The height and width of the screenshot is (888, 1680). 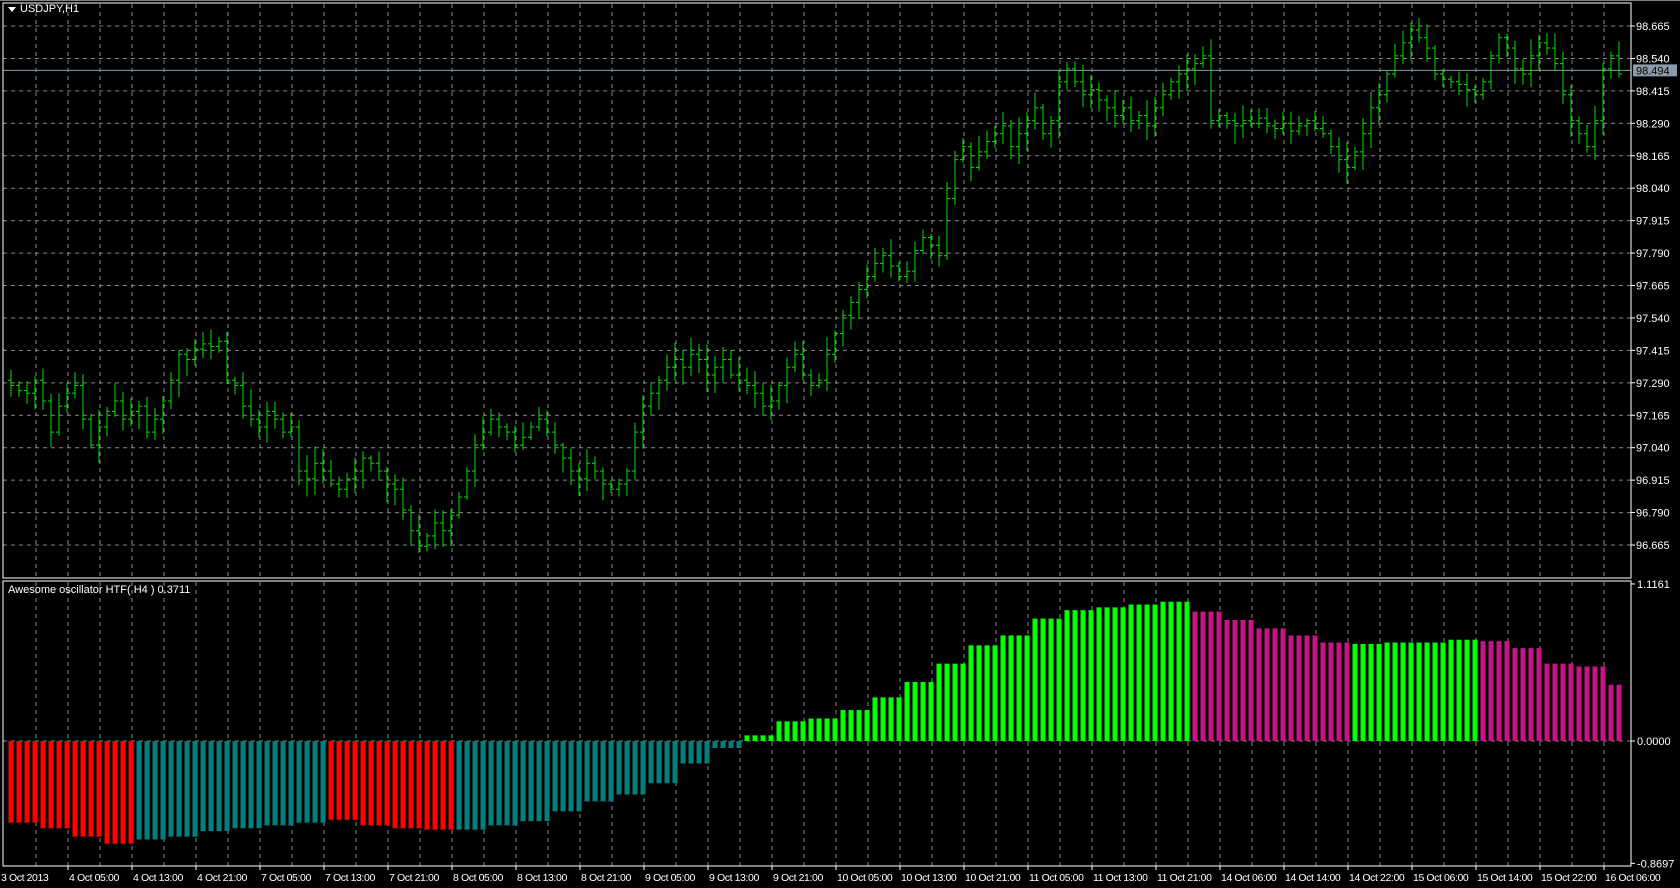 What do you see at coordinates (12, 9) in the screenshot?
I see `dropdown-triangle-icon` at bounding box center [12, 9].